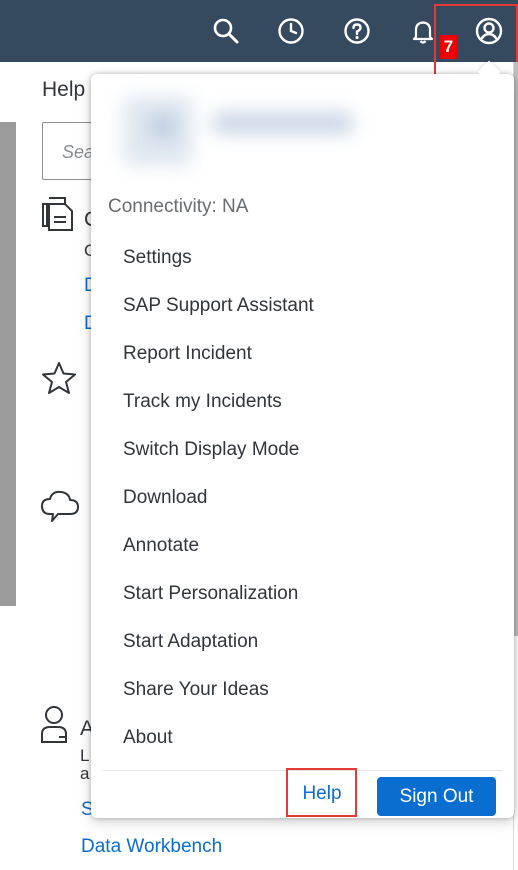  What do you see at coordinates (302, 258) in the screenshot?
I see `menu-item-settings: Settings` at bounding box center [302, 258].